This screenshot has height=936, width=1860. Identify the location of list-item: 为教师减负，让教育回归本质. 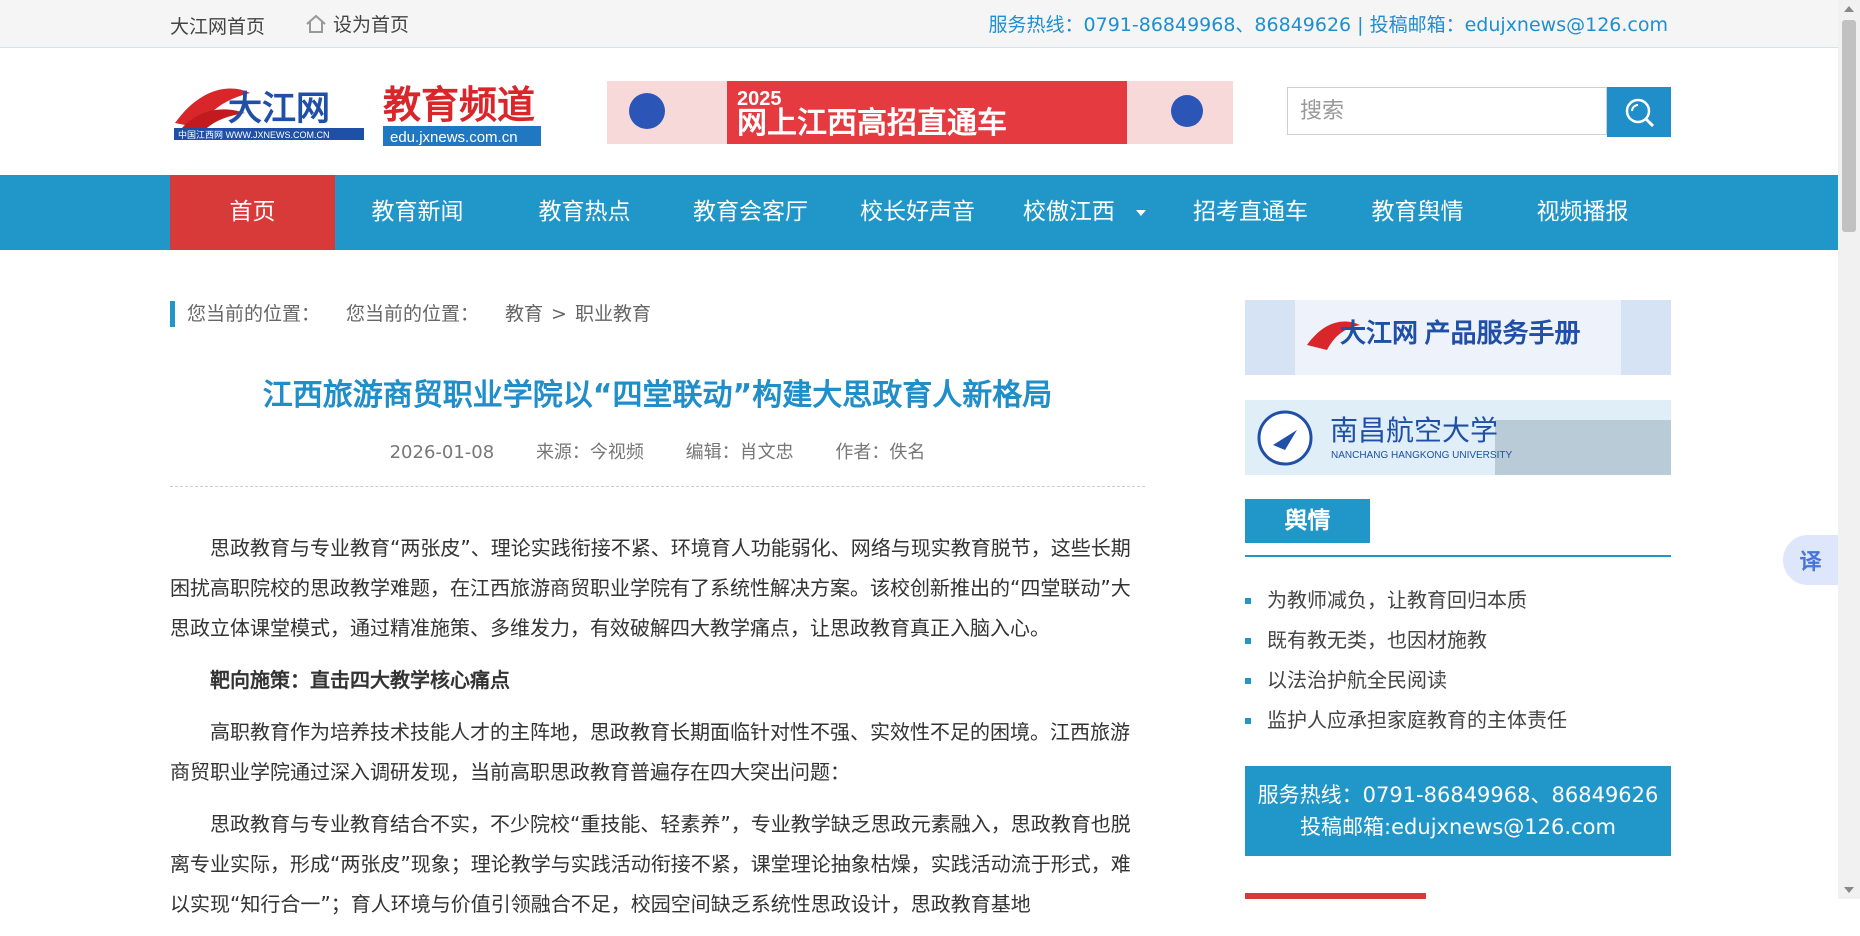
(1458, 600).